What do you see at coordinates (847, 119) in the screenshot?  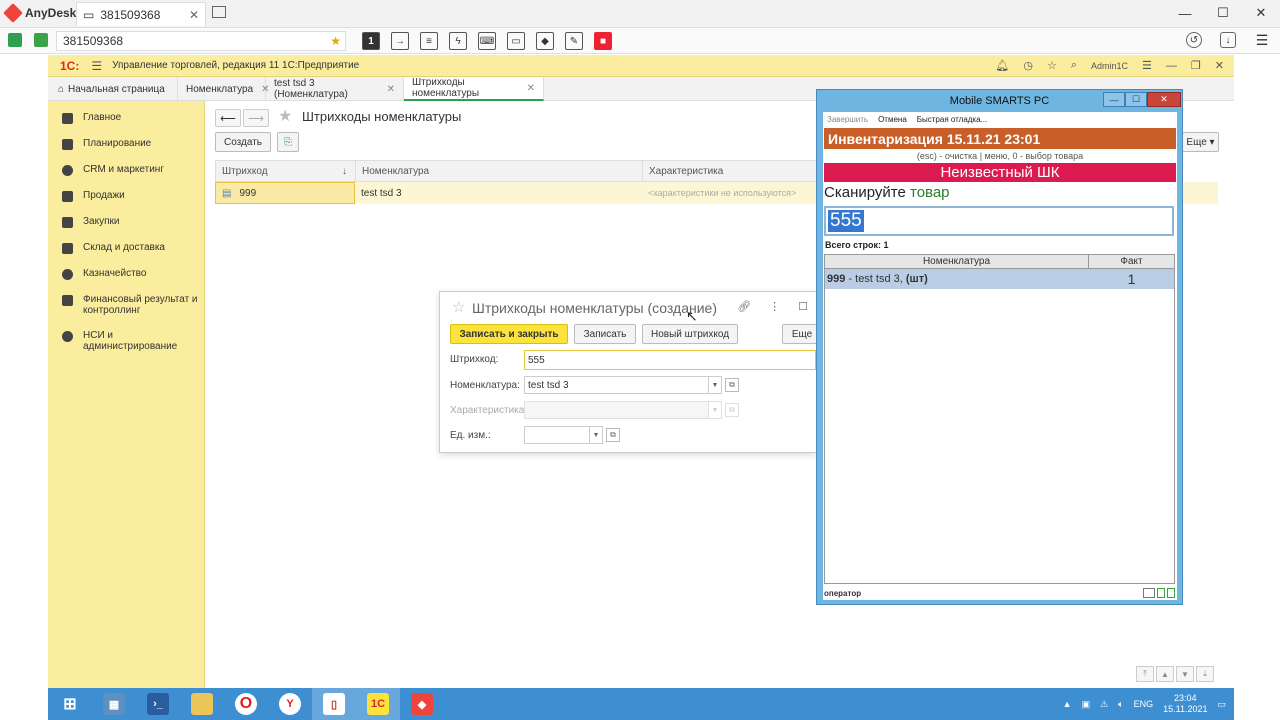 I see `ms-menu-finish: Завершить` at bounding box center [847, 119].